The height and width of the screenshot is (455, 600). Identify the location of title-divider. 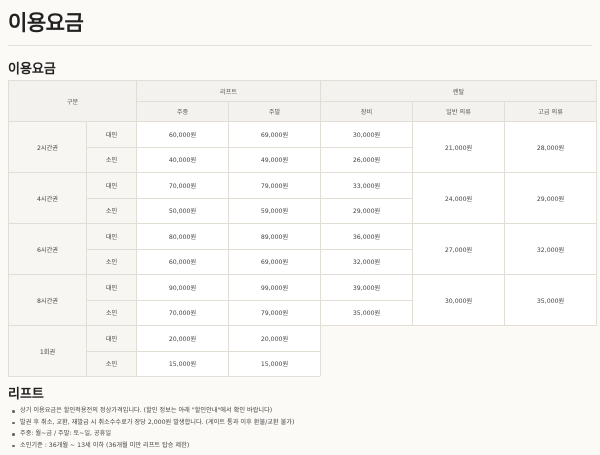
(300, 45).